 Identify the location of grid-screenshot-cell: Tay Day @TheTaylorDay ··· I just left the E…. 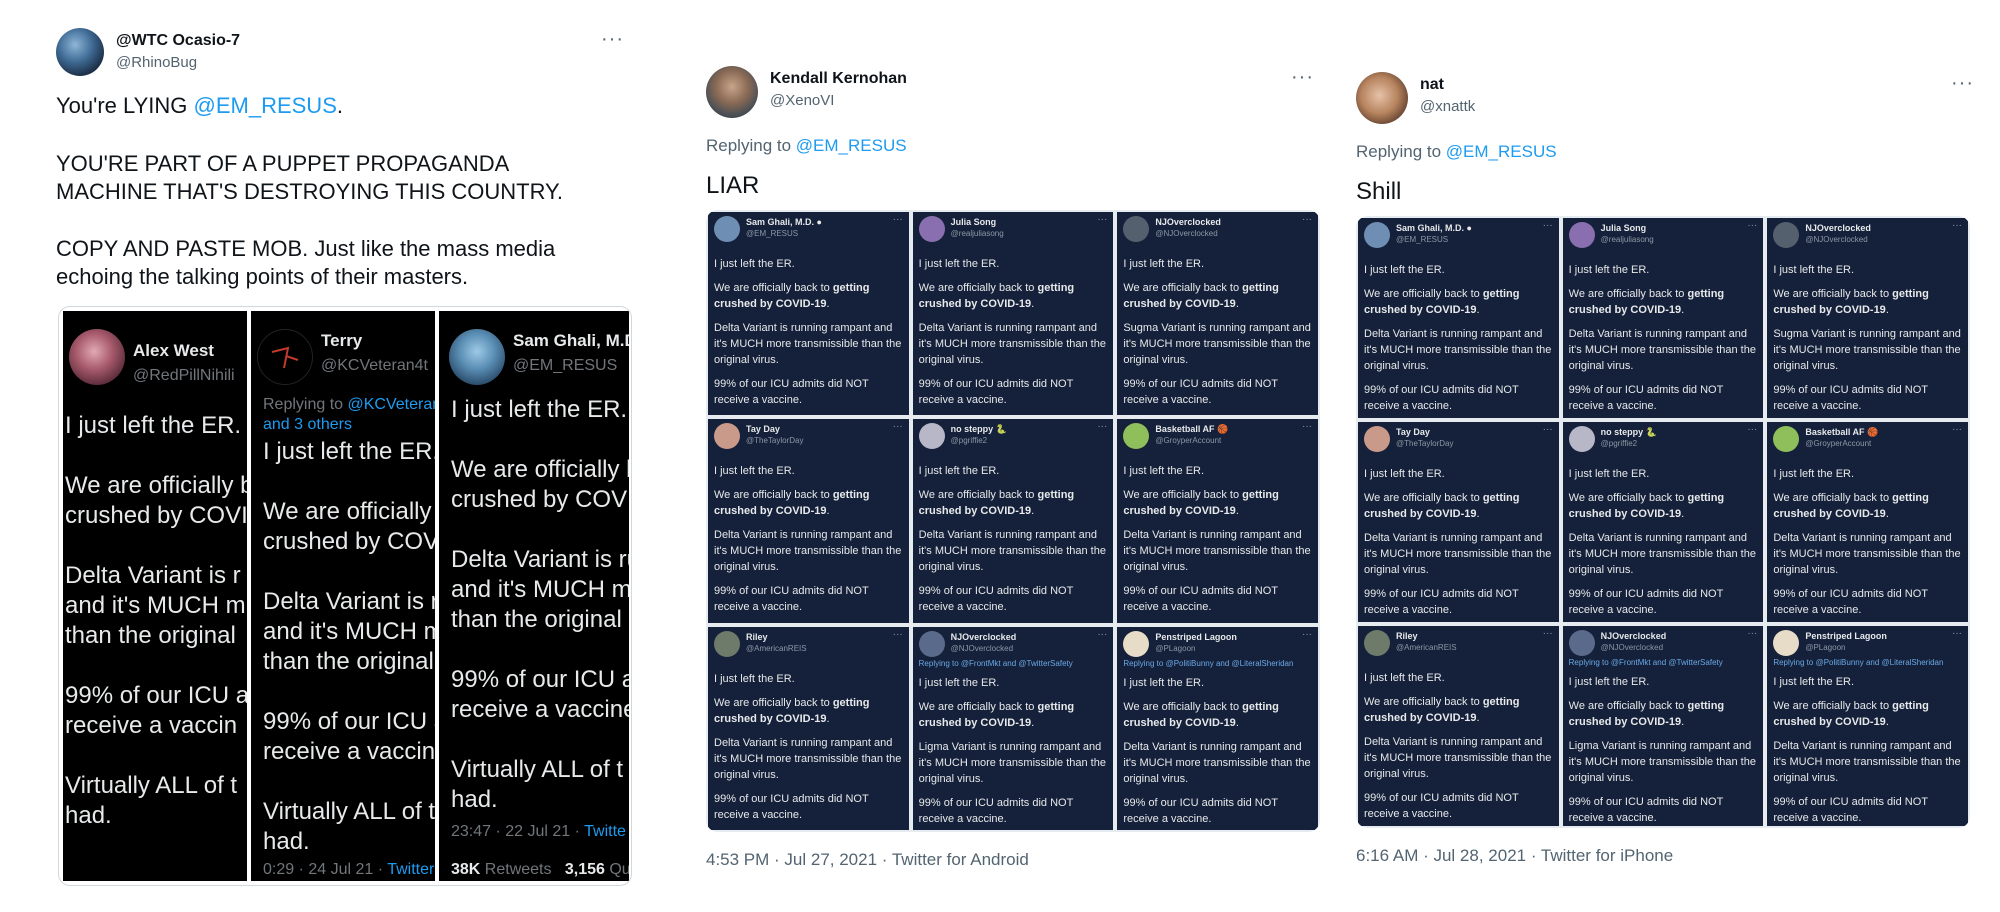
(1458, 522).